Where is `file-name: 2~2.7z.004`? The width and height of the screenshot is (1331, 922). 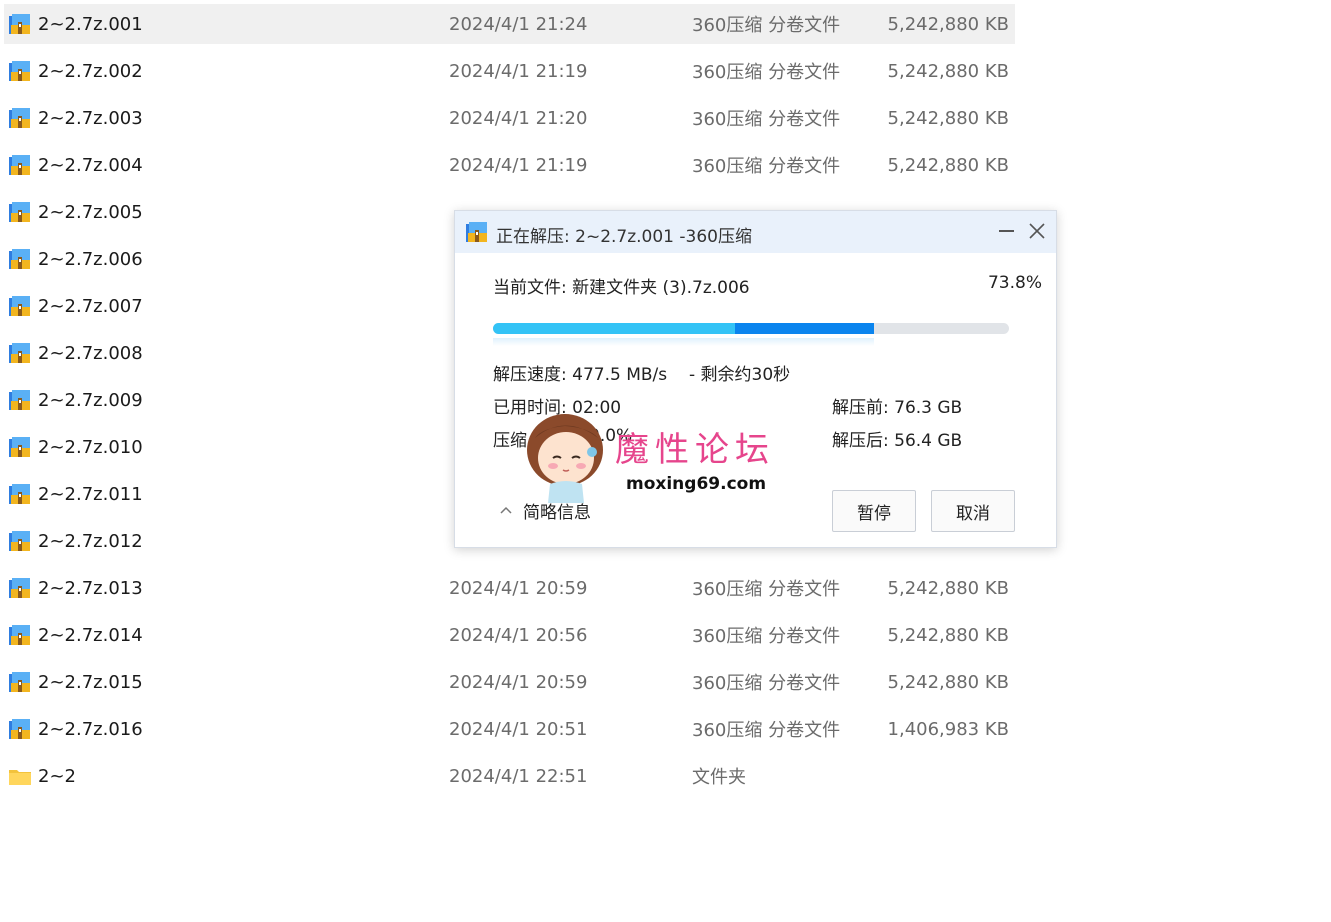
file-name: 2~2.7z.004 is located at coordinates (90, 165).